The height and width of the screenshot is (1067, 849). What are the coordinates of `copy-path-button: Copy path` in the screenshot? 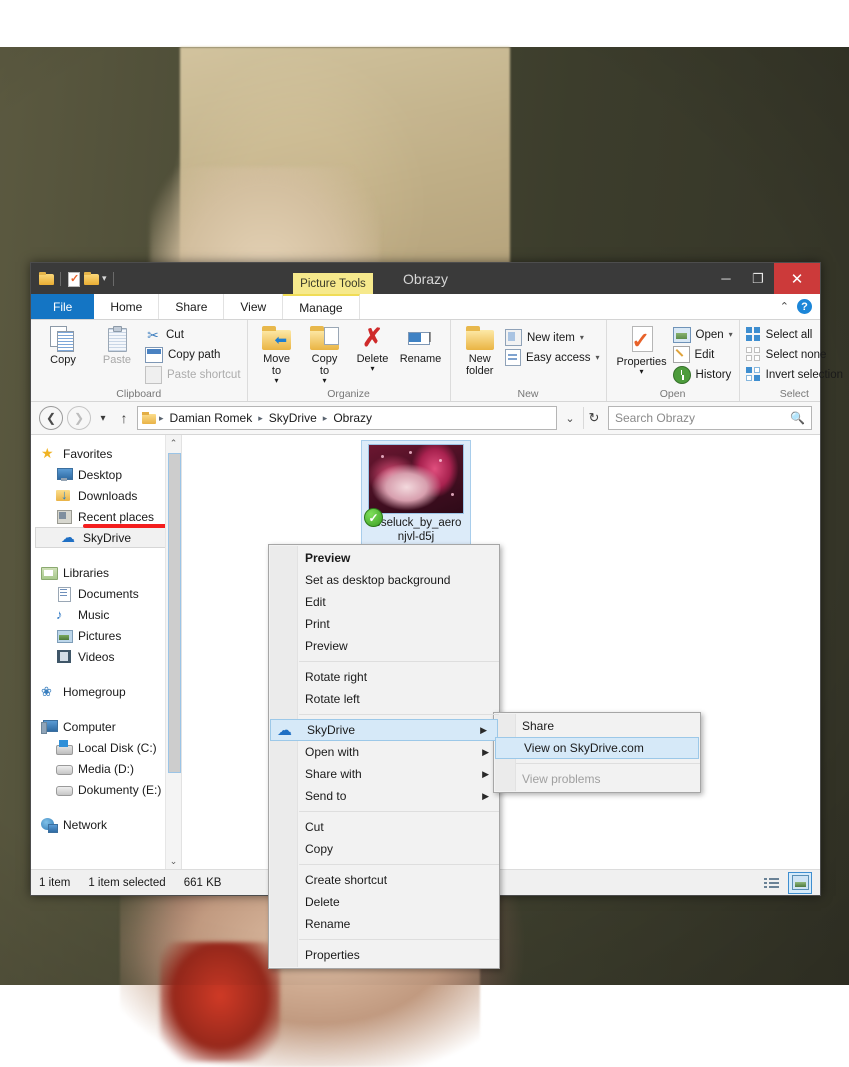 It's located at (193, 354).